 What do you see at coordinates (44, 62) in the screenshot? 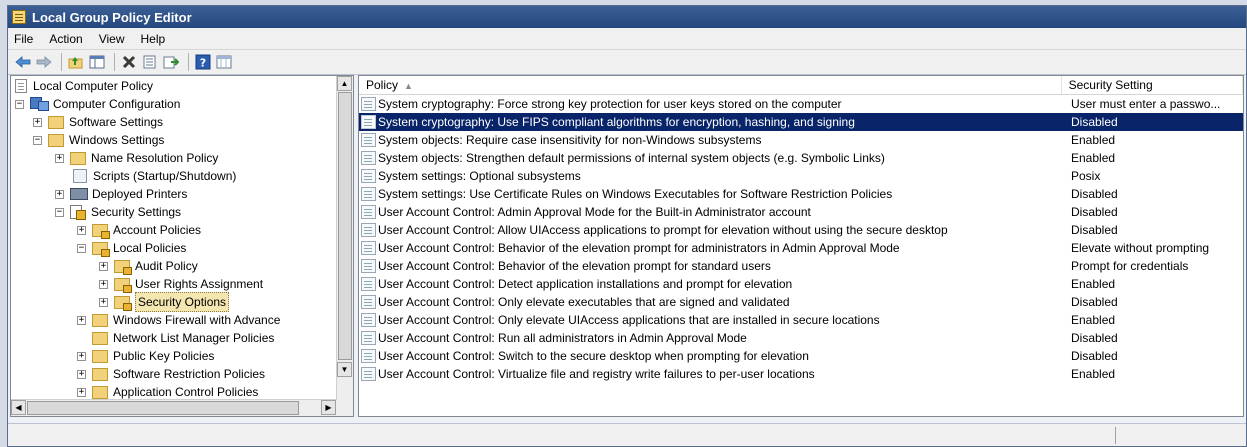
I see `forward-icon` at bounding box center [44, 62].